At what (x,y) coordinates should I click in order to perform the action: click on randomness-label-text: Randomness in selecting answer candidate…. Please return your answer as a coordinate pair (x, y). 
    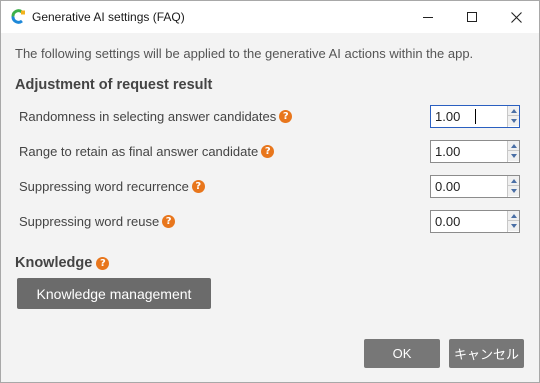
    Looking at the image, I should click on (148, 116).